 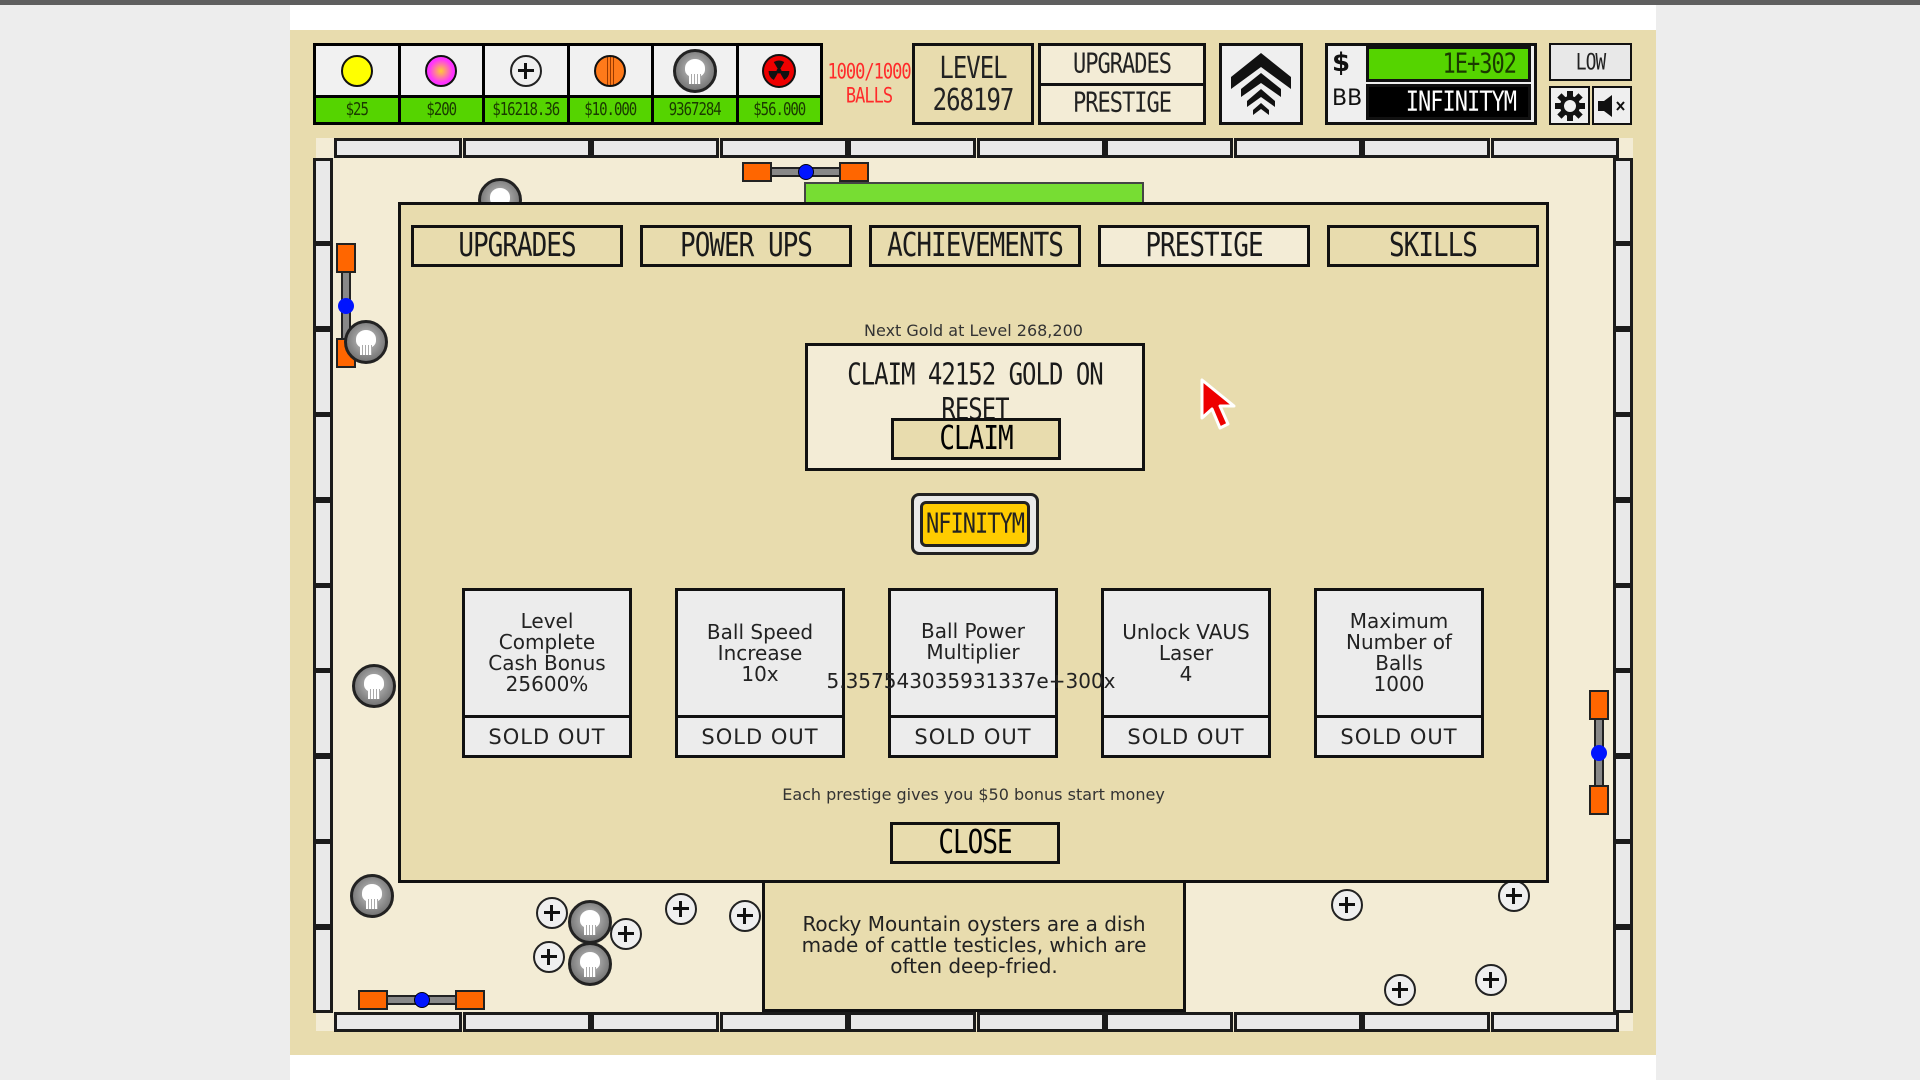 I want to click on level-up-button, so click(x=1261, y=84).